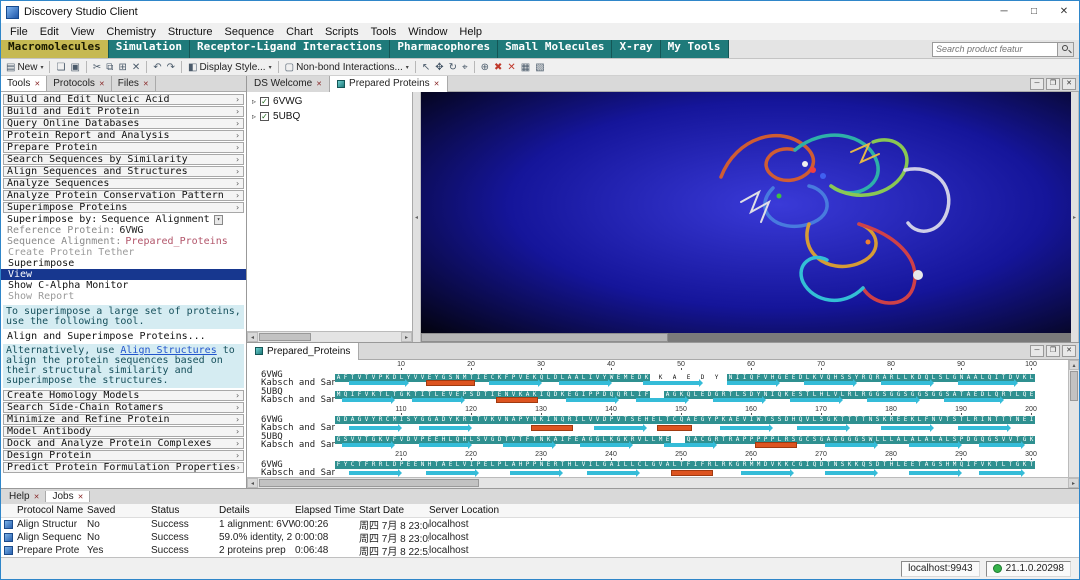 This screenshot has height=580, width=1080. I want to click on tool-prepare-protein: Prepare Protein ›, so click(123, 147).